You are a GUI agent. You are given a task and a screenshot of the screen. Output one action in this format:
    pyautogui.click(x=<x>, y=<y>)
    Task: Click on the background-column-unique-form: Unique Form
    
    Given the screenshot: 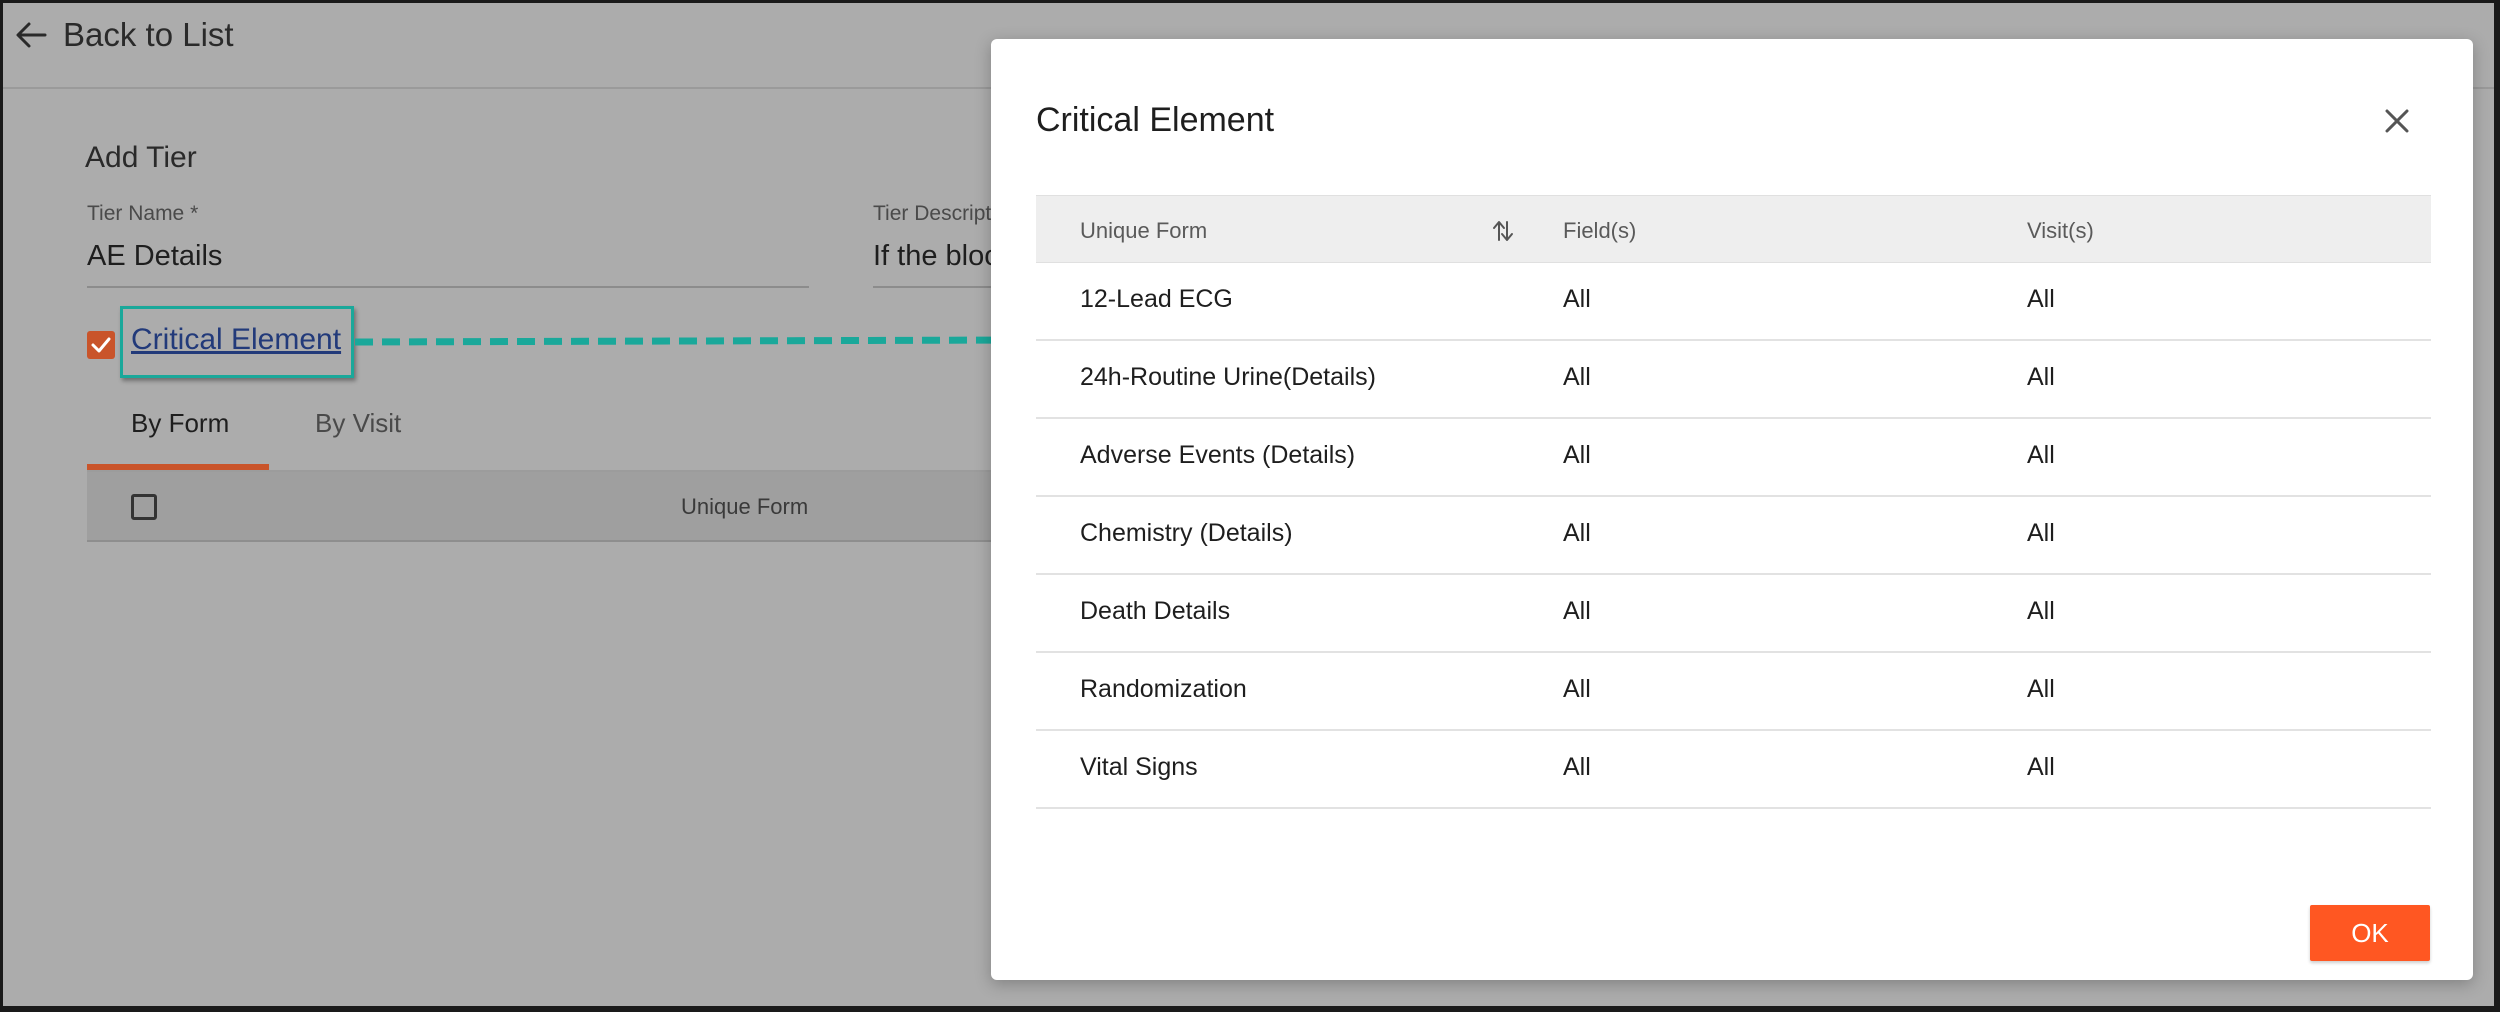 What is the action you would take?
    pyautogui.click(x=745, y=506)
    